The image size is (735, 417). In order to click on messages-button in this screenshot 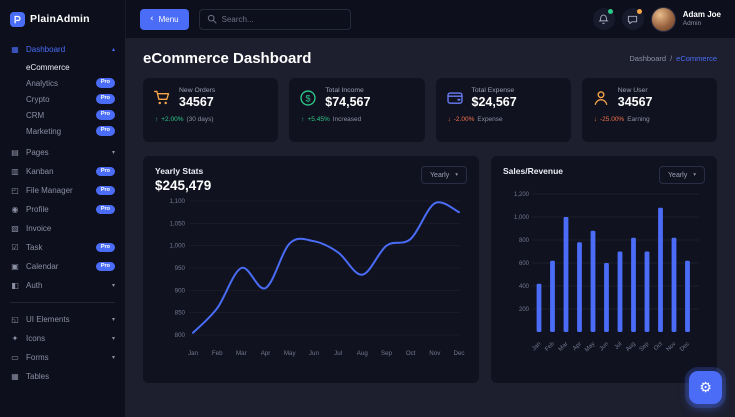, I will do `click(632, 19)`.